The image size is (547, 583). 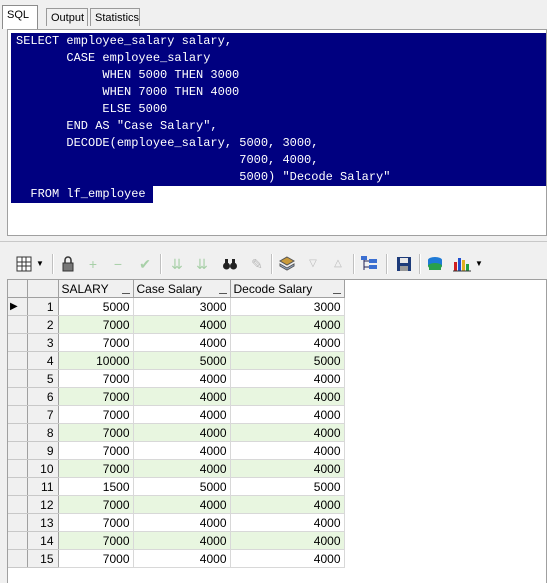 What do you see at coordinates (115, 17) in the screenshot?
I see `tab-statistics: Statistics` at bounding box center [115, 17].